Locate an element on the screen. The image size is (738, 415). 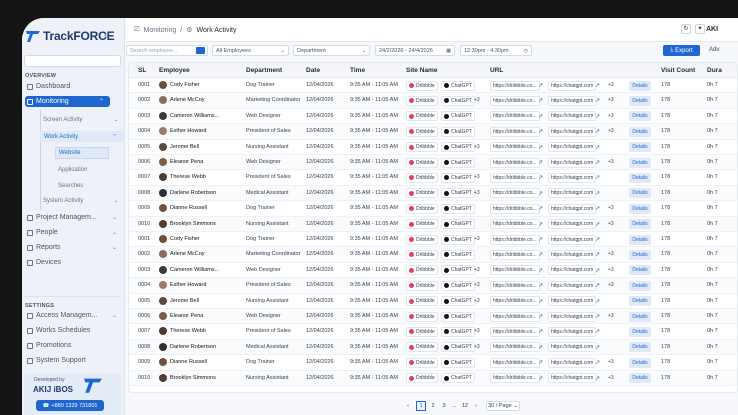
page-button: 3 is located at coordinates (444, 406).